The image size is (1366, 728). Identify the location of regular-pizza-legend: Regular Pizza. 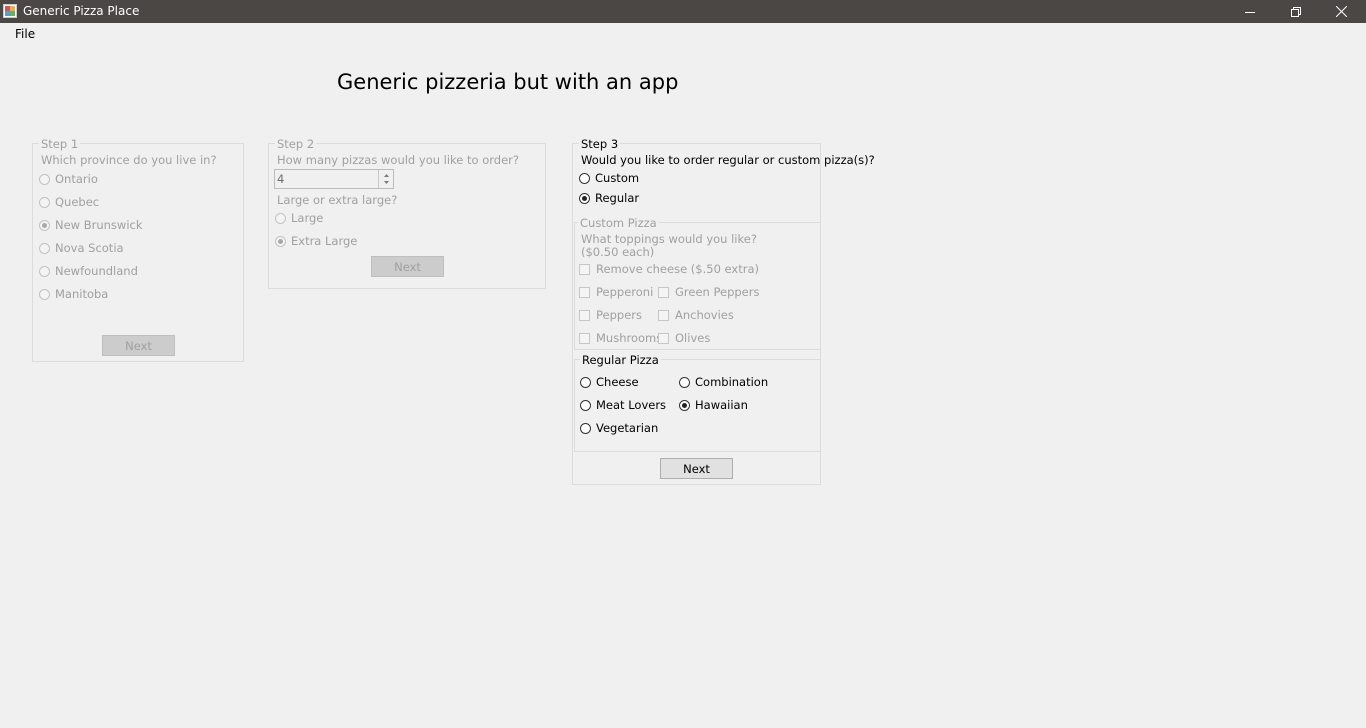
(620, 360).